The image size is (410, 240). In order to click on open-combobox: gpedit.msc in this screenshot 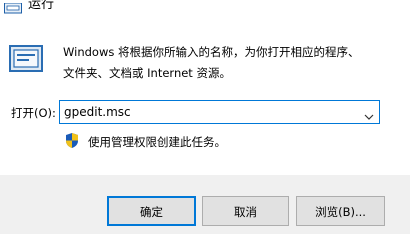, I will do `click(219, 112)`.